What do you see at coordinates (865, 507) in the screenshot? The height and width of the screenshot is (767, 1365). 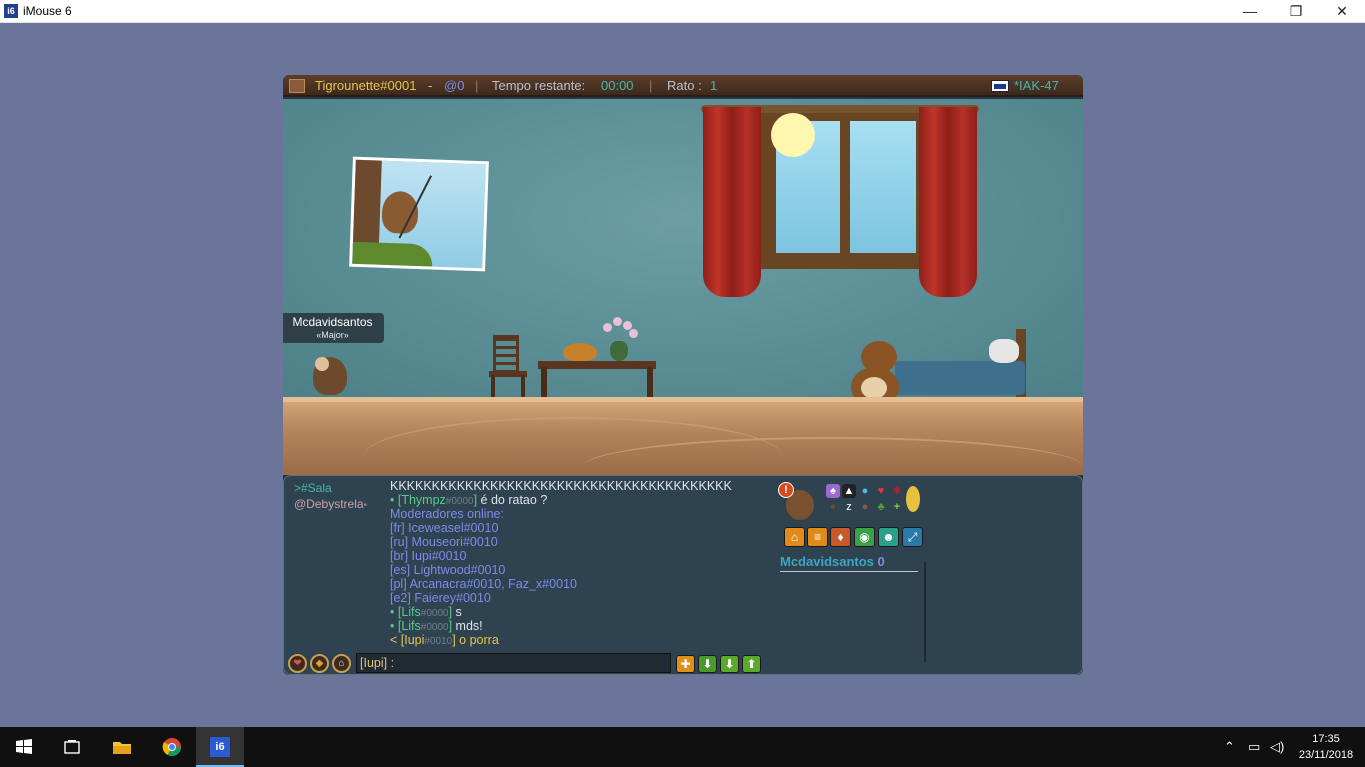 I see `cheese-icon: ●` at bounding box center [865, 507].